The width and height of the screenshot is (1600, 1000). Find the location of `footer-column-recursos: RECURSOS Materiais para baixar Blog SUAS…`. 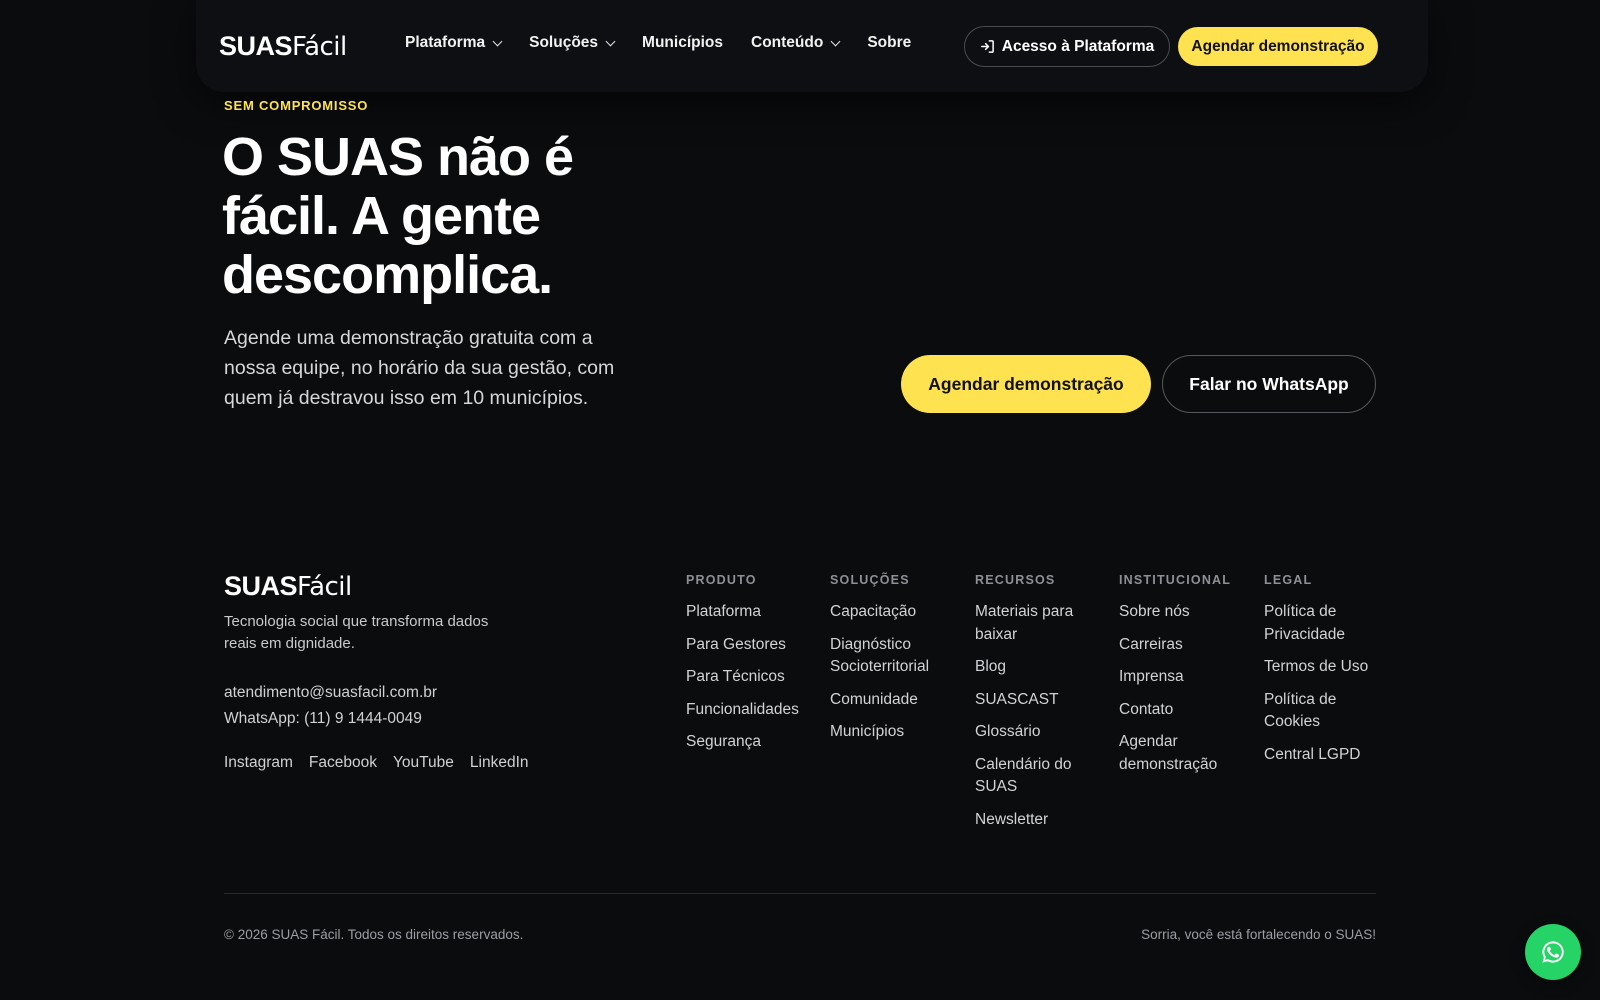

footer-column-recursos: RECURSOS Materiais para baixar Blog SUAS… is located at coordinates (1040, 707).